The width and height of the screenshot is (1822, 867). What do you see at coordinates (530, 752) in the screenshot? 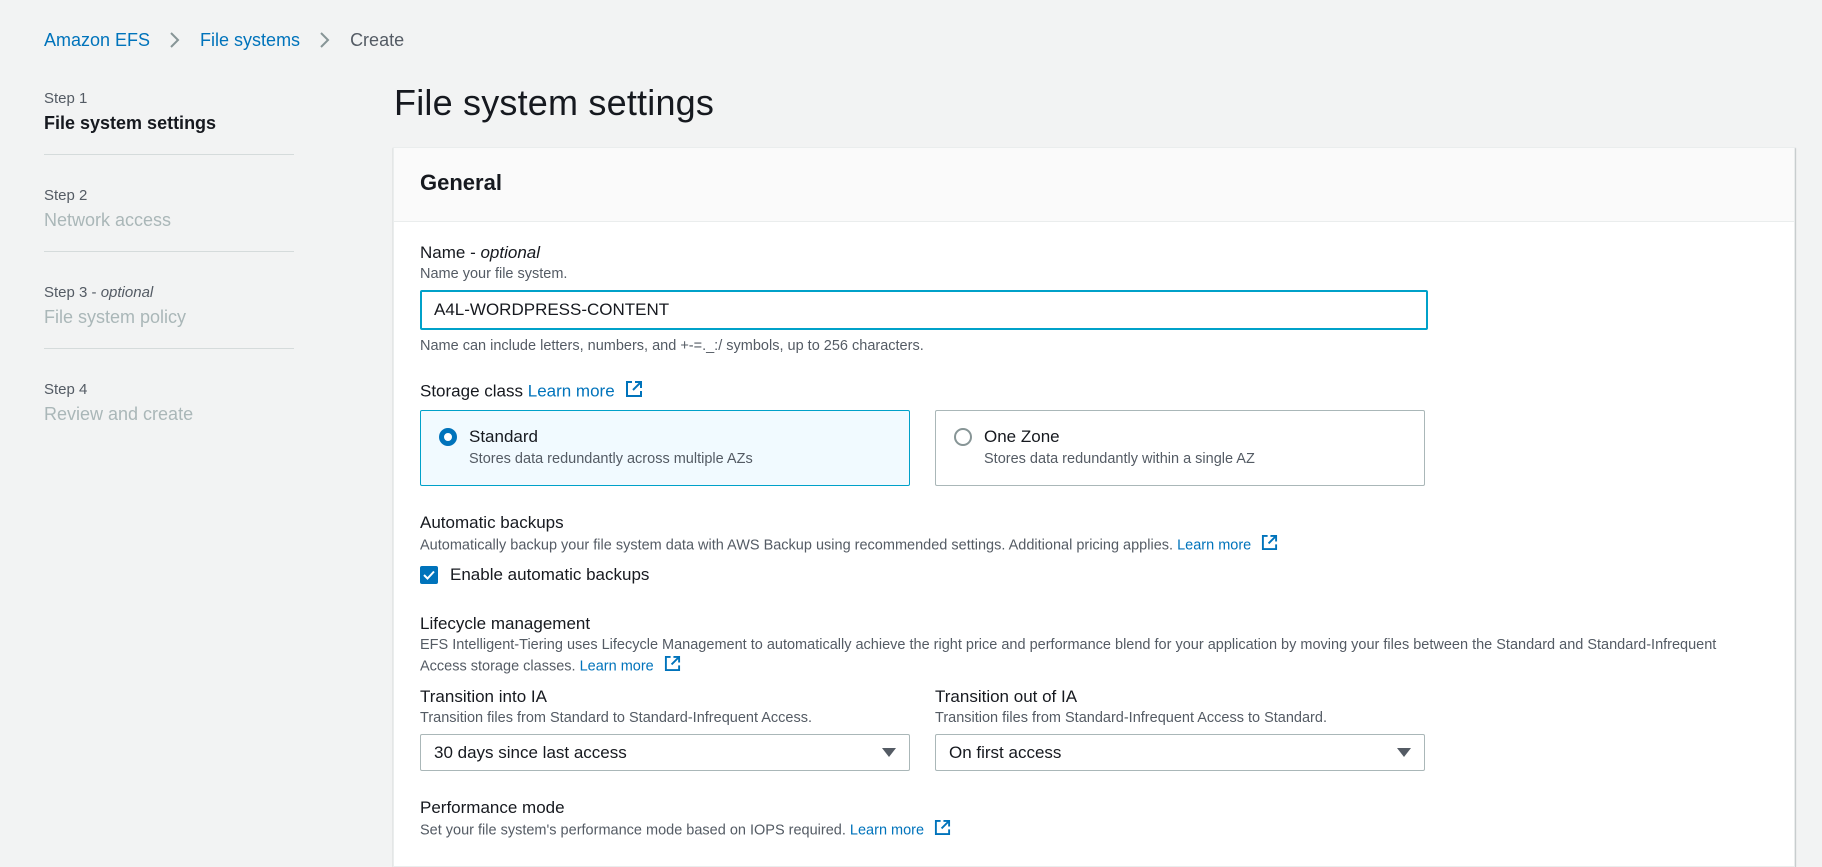
I see `select-value: 30 days since last access` at bounding box center [530, 752].